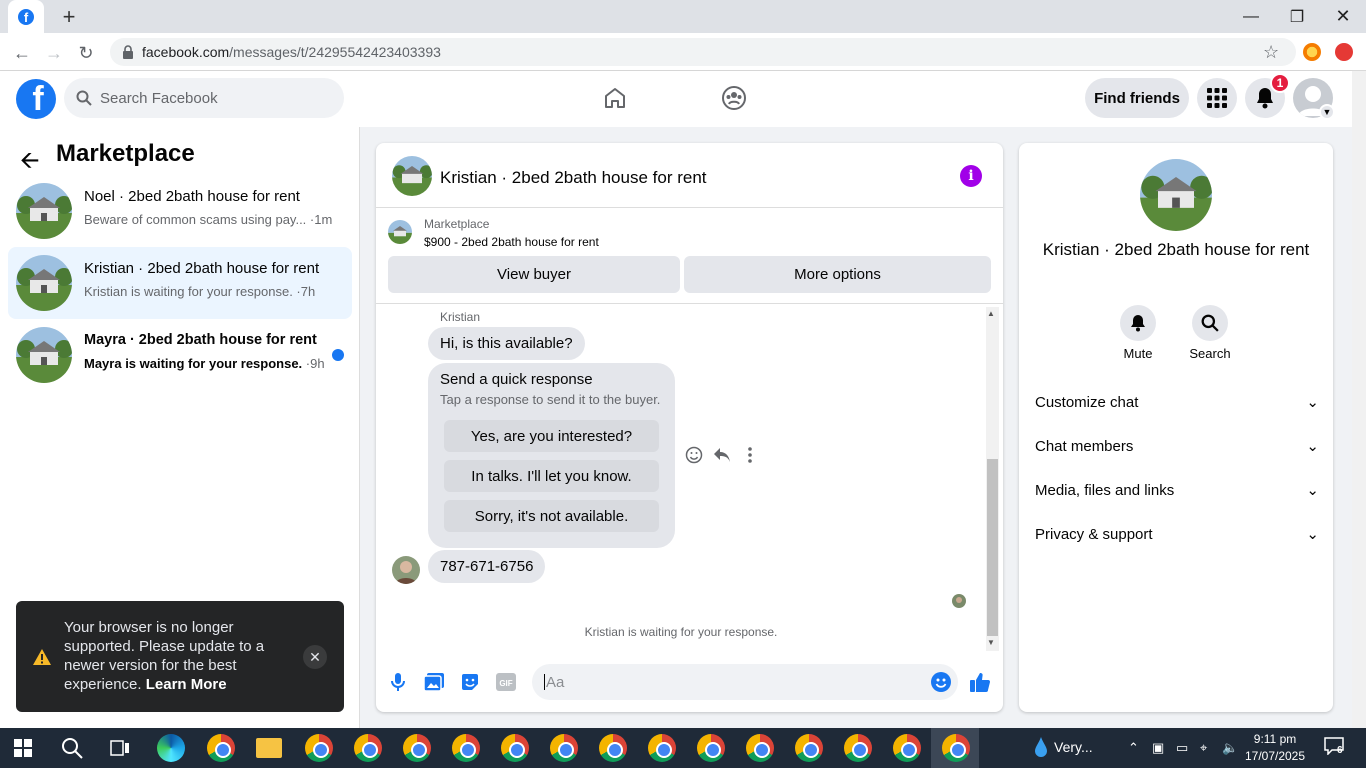 This screenshot has width=1366, height=768. Describe the element at coordinates (694, 455) in the screenshot. I see `react-emoji-icon` at that location.